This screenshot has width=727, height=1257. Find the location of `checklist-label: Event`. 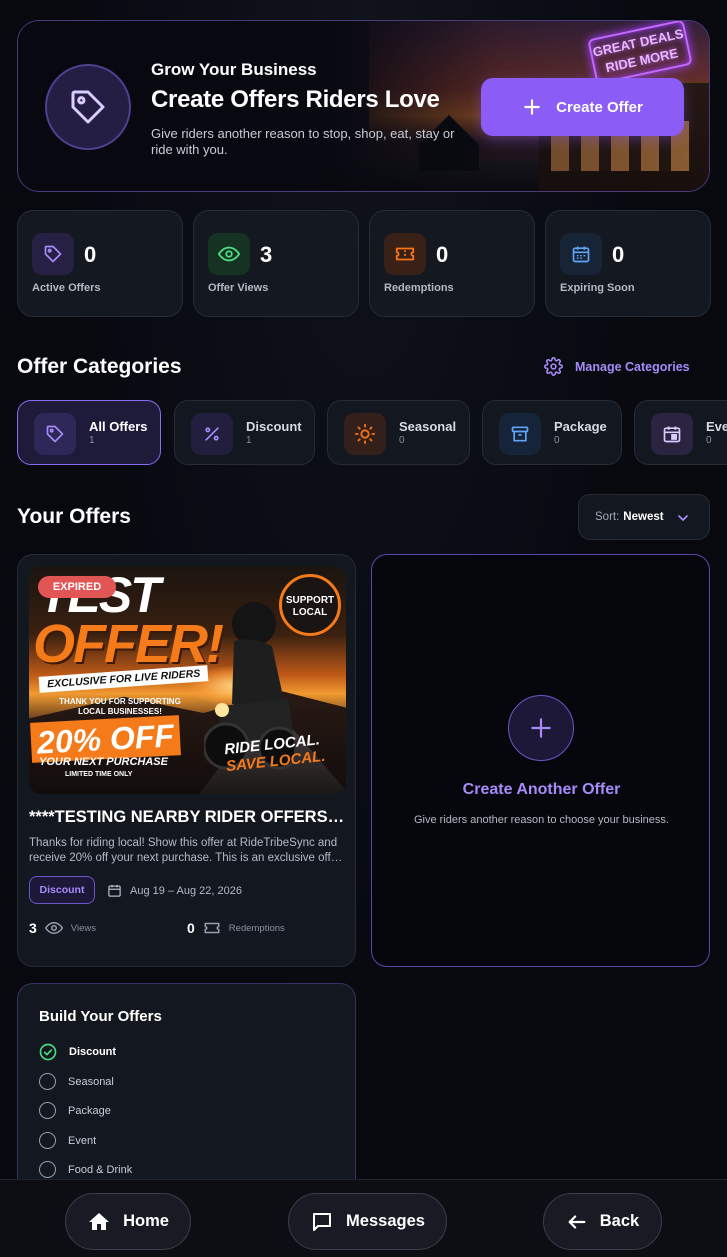

checklist-label: Event is located at coordinates (82, 1140).